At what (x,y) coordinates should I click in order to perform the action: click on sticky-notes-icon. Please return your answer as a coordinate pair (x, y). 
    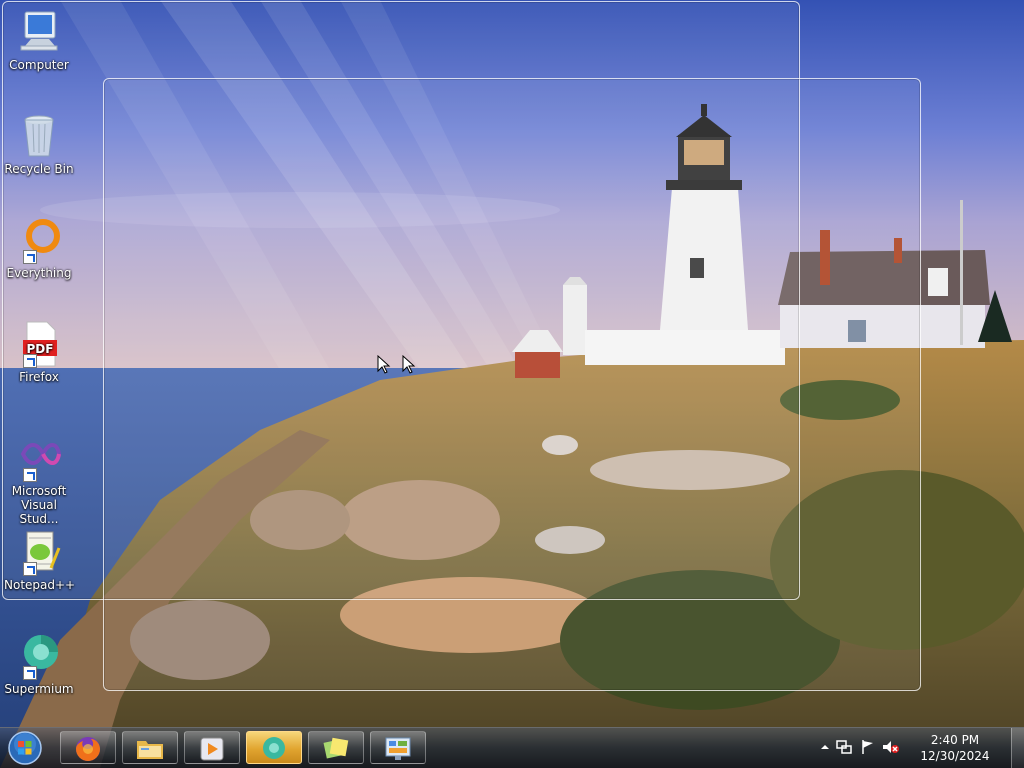
    Looking at the image, I should click on (336, 748).